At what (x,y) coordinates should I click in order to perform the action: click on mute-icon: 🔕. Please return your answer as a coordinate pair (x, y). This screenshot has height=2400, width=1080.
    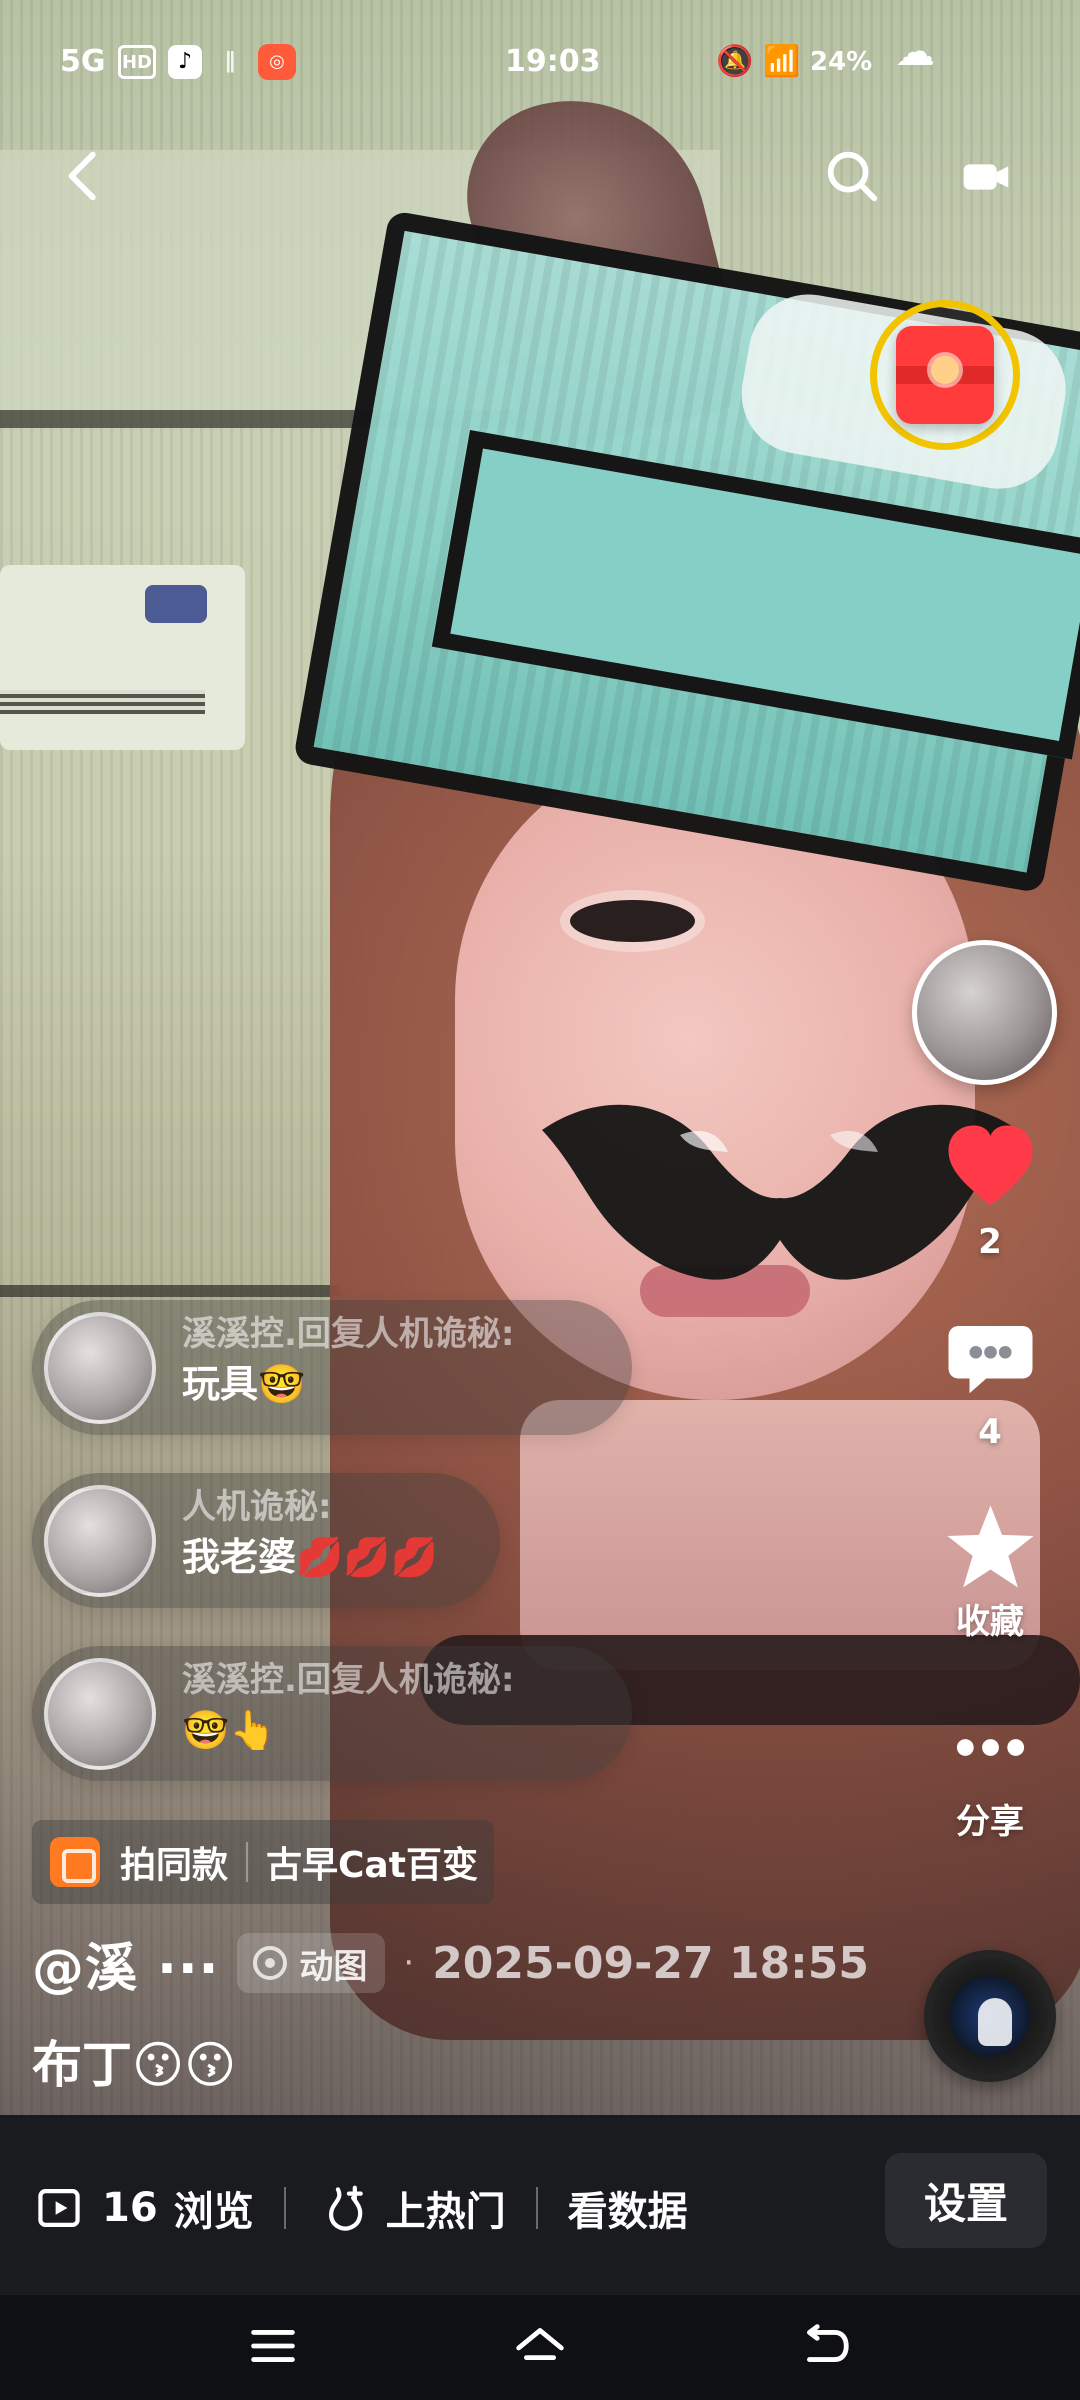
    Looking at the image, I should click on (735, 61).